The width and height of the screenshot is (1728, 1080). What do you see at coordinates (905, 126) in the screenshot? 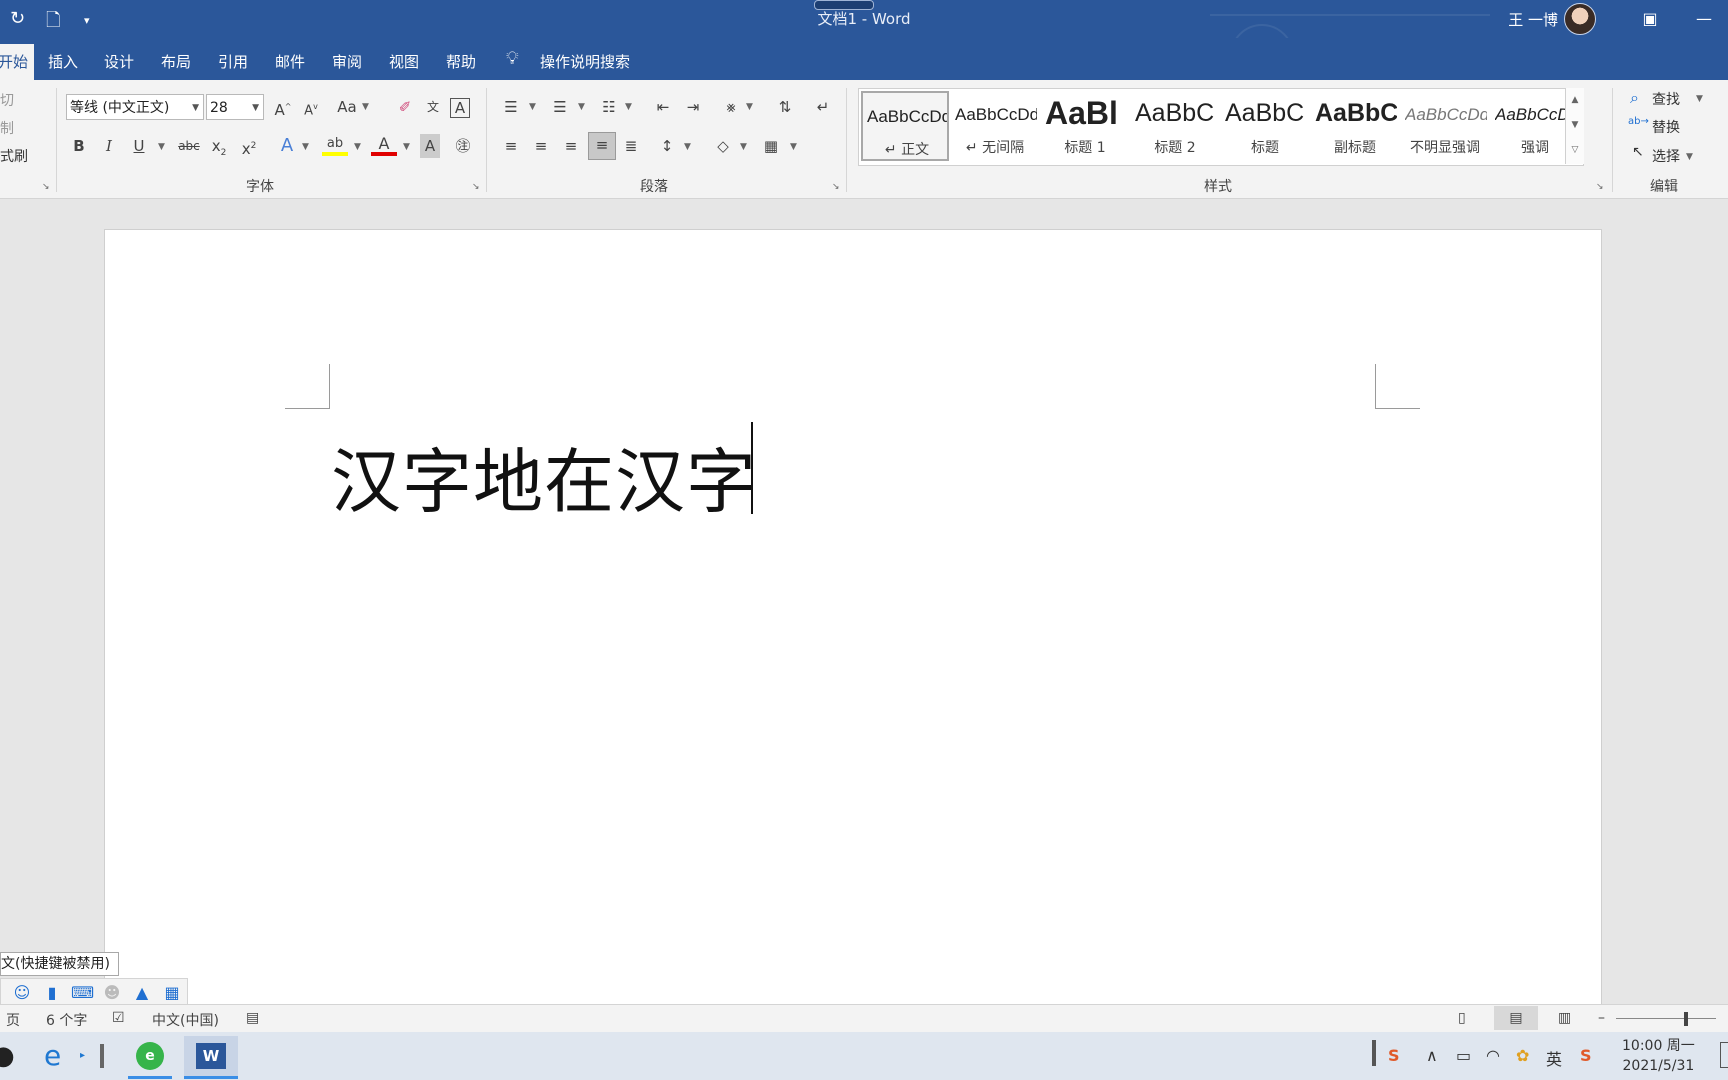
I see `style-normal: AaBbCcDd ↵ 正文` at bounding box center [905, 126].